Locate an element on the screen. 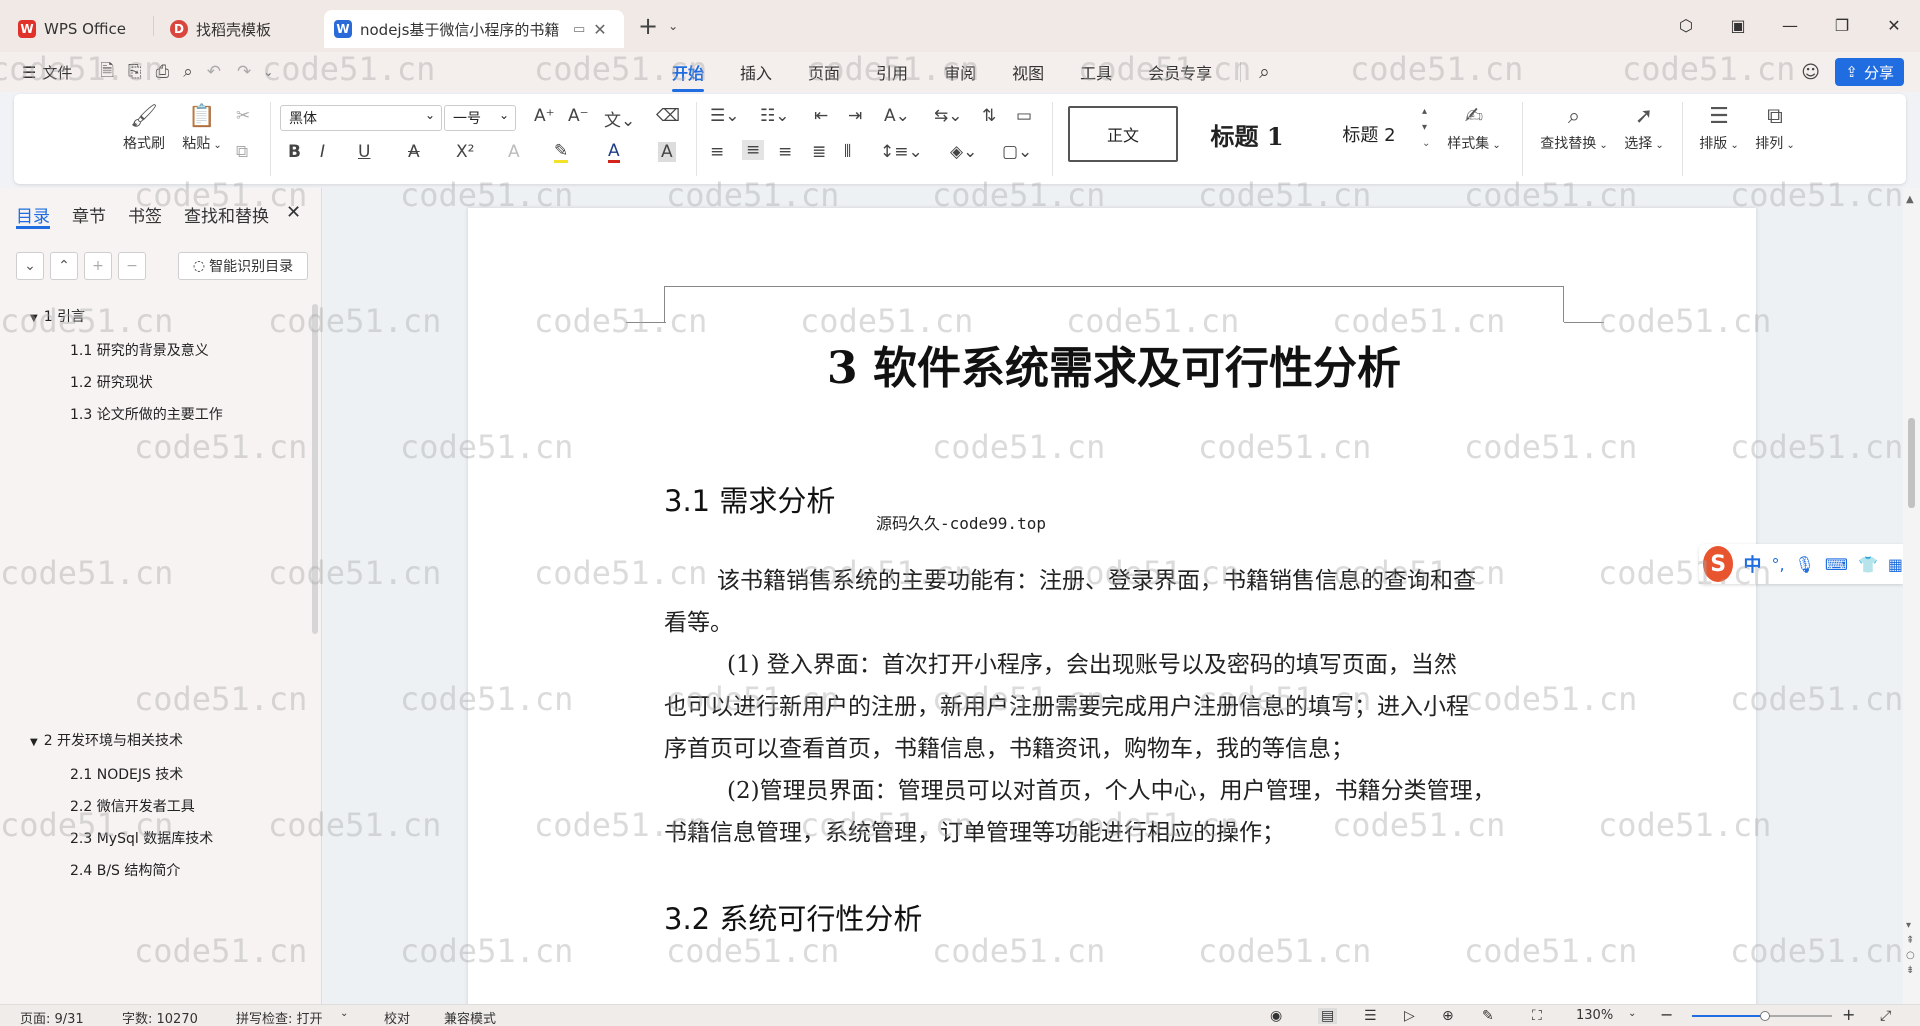 The image size is (1920, 1026). justify-icon: ≣ is located at coordinates (819, 152).